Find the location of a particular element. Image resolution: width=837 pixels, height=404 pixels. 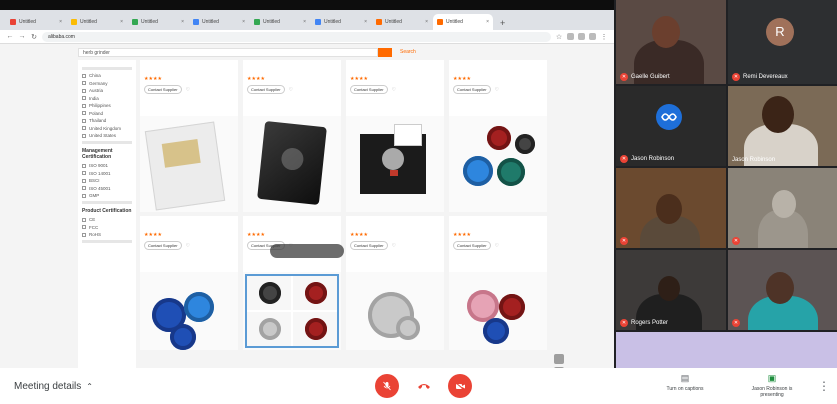

more-options-icon: ⋮ is located at coordinates (824, 386).